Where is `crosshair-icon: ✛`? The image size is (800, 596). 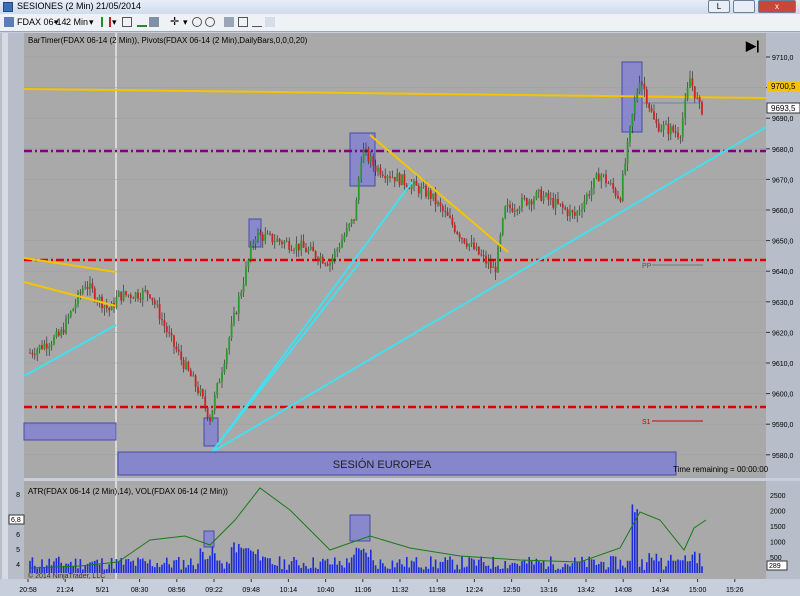 crosshair-icon: ✛ is located at coordinates (174, 22).